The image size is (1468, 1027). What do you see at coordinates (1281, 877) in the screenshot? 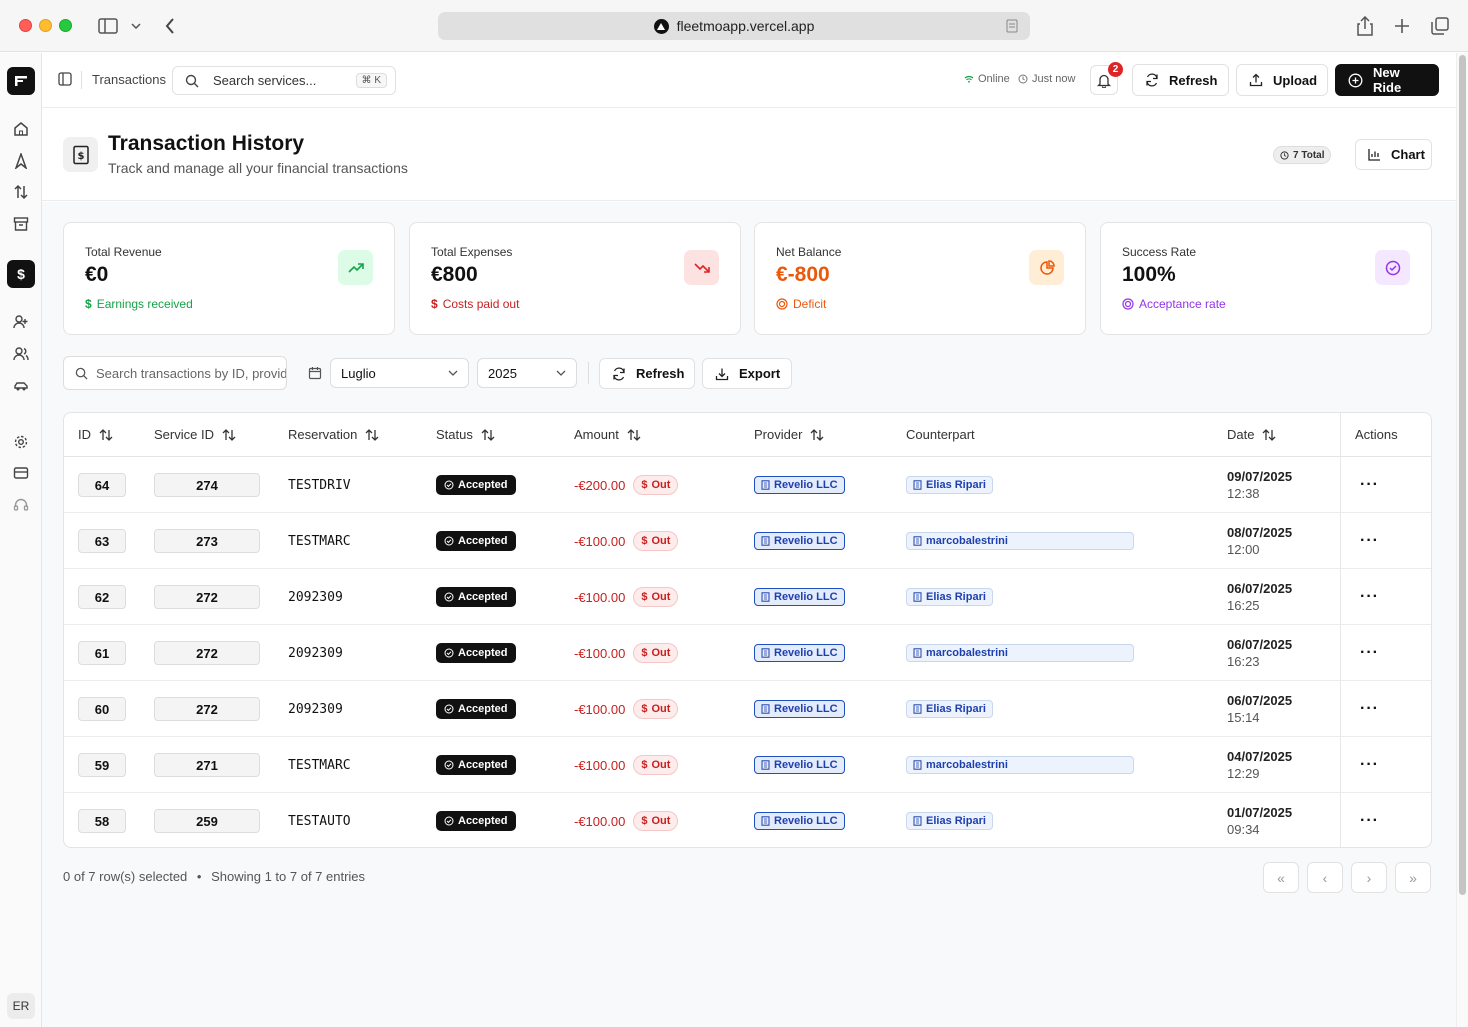
I see `first-page-button: «` at bounding box center [1281, 877].